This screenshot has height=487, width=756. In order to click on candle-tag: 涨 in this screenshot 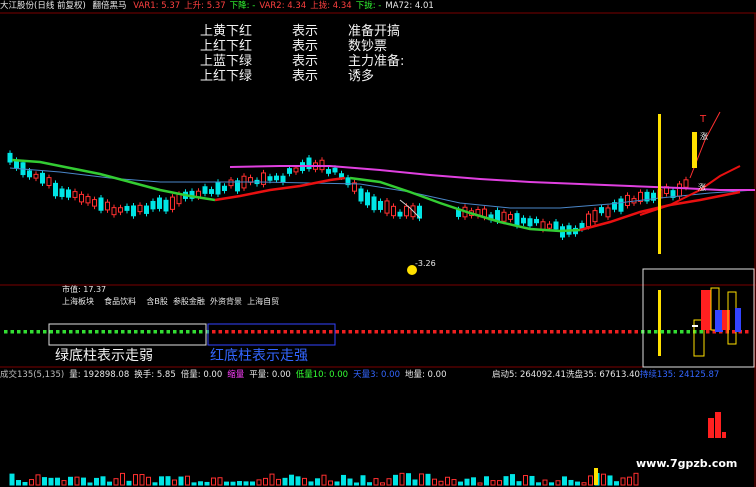, I will do `click(704, 136)`.